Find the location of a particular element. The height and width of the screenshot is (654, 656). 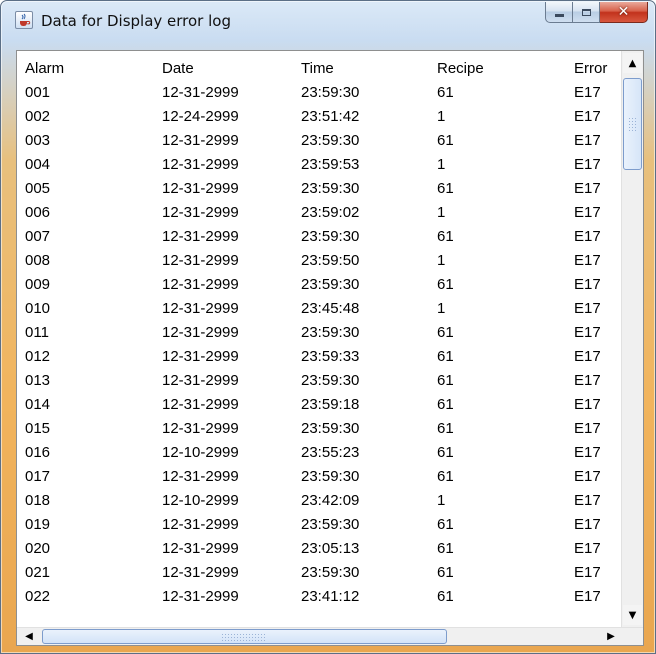

arrow-up-icon: ▲ is located at coordinates (632, 63).